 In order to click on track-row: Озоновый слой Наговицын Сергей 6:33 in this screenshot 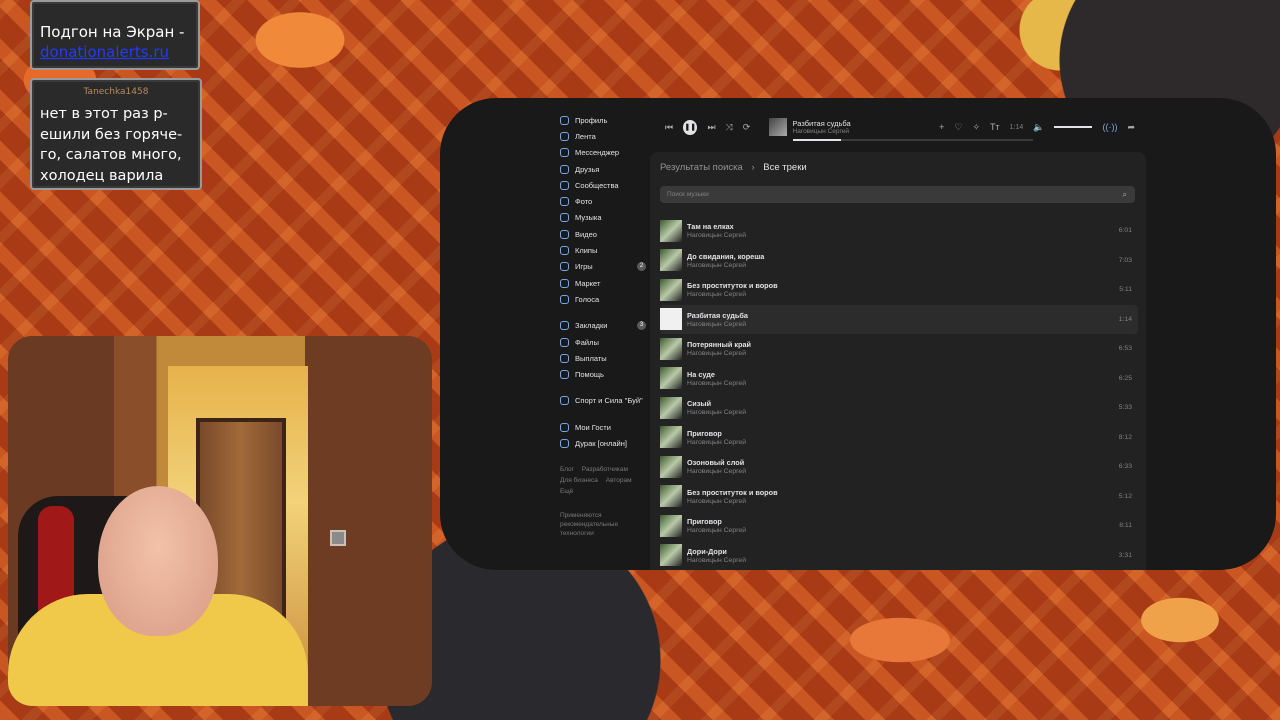, I will do `click(899, 467)`.